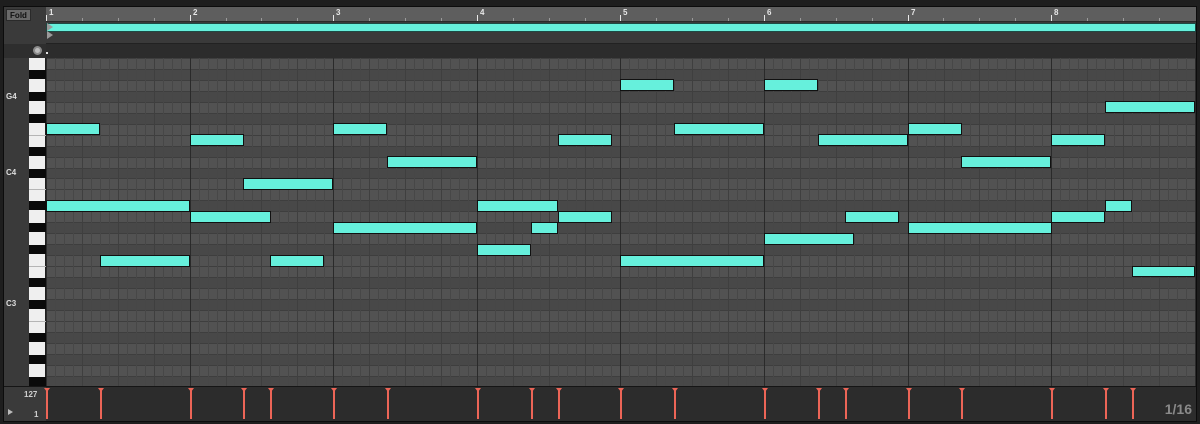  What do you see at coordinates (37, 190) in the screenshot?
I see `white-key-divider` at bounding box center [37, 190].